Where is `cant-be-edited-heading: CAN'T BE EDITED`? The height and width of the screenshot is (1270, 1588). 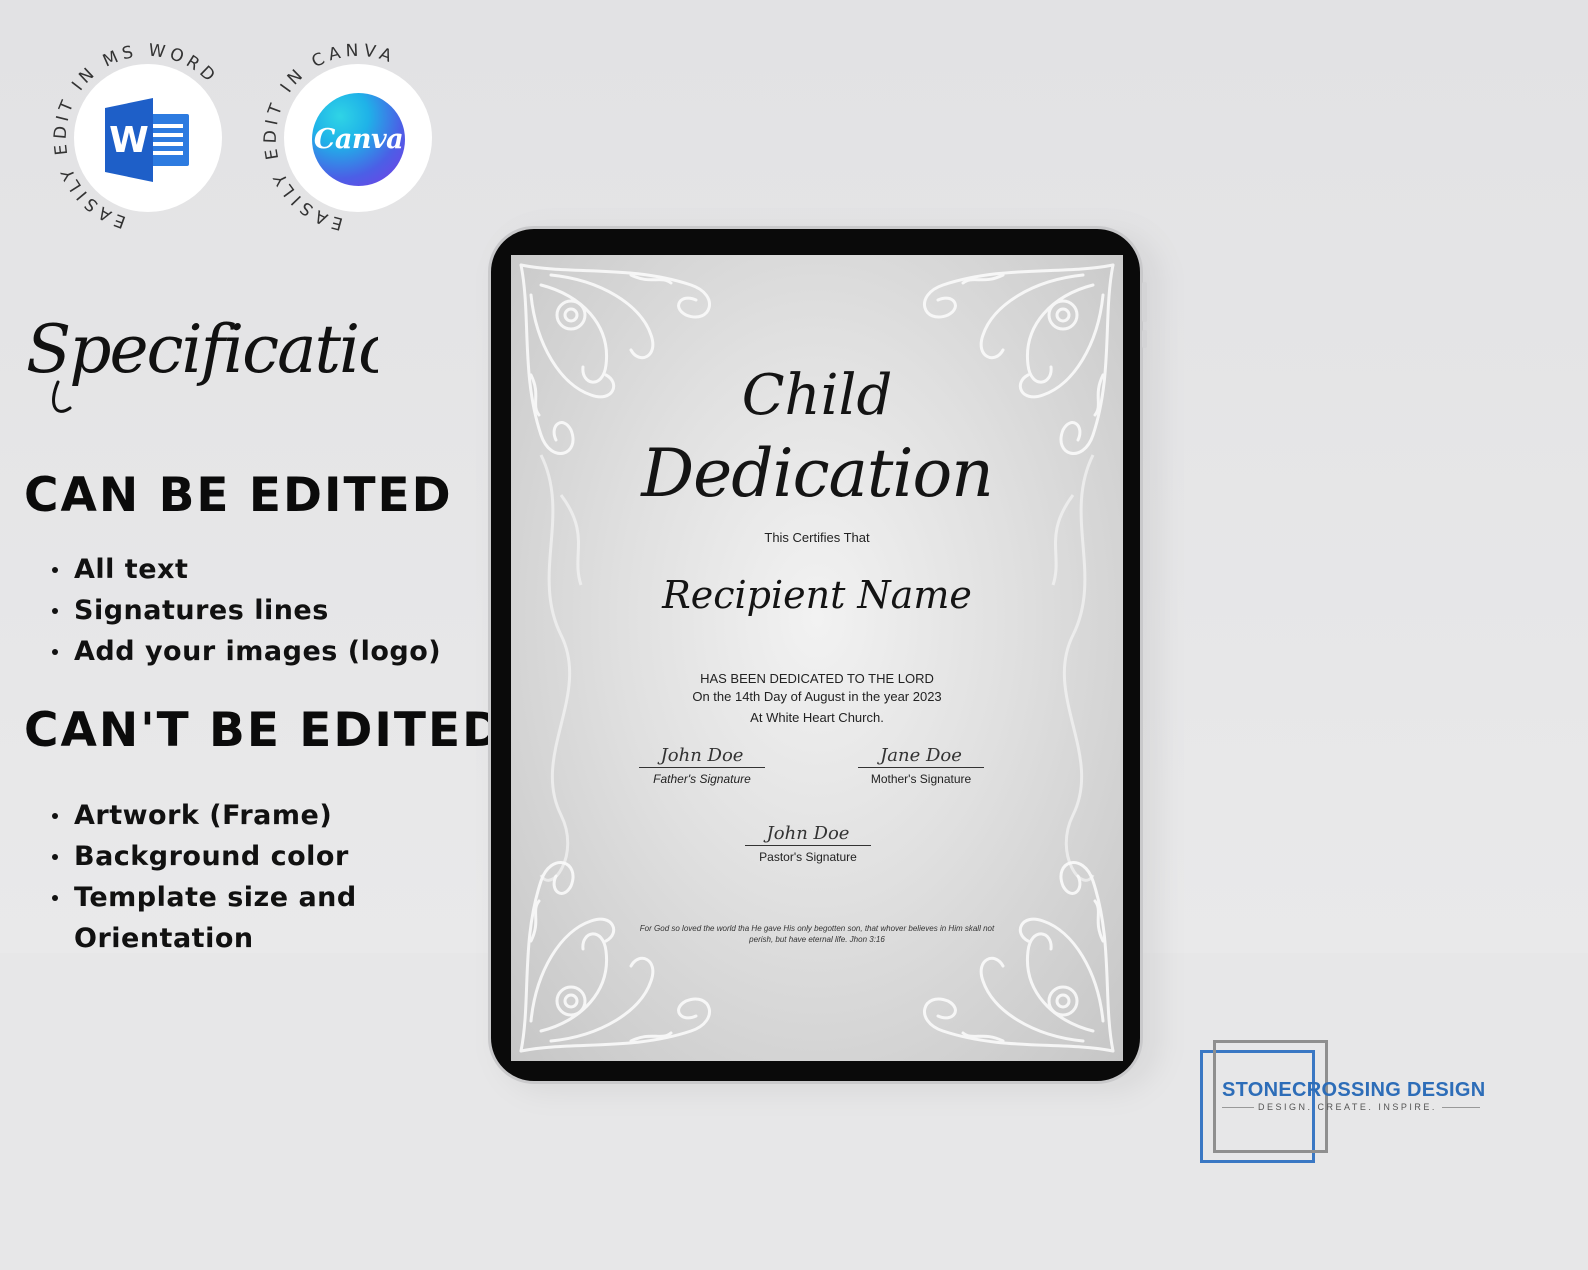
cant-be-edited-heading: CAN'T BE EDITED is located at coordinates (264, 730).